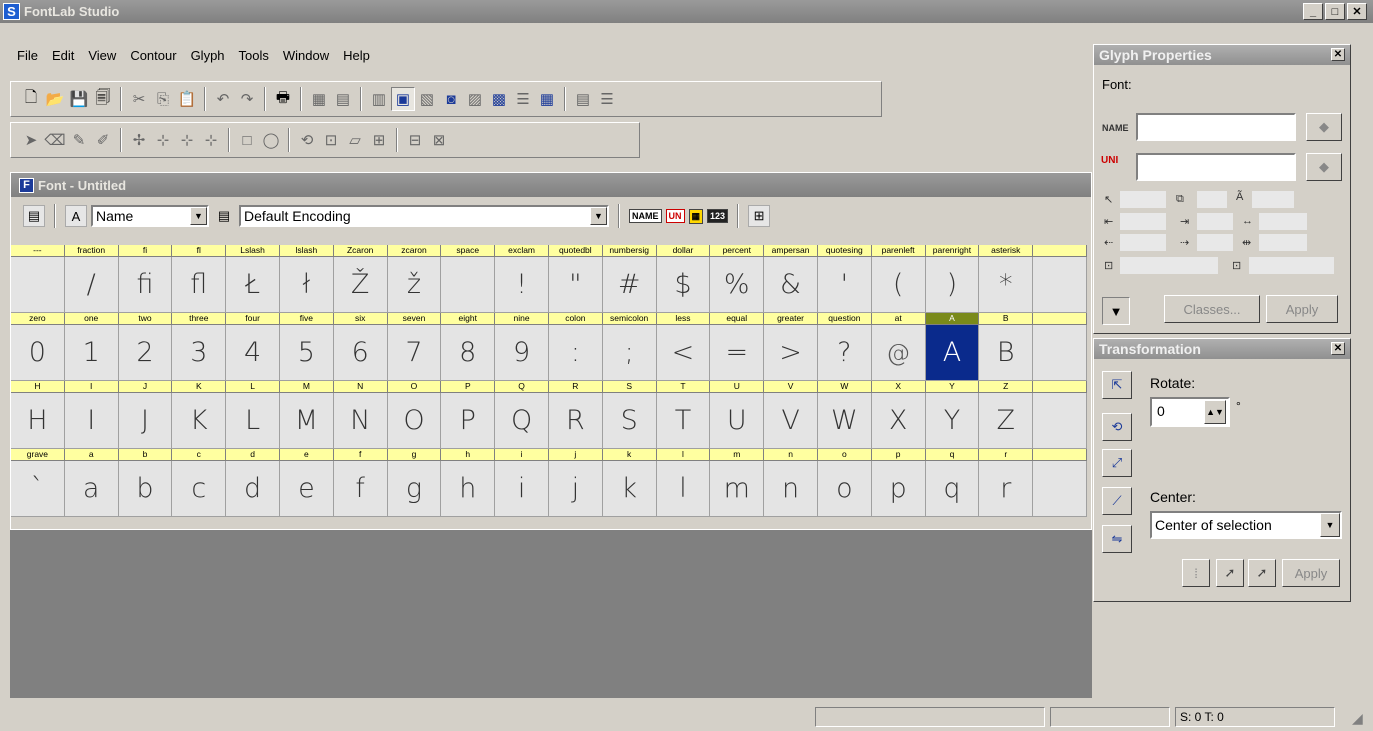  What do you see at coordinates (952, 285) in the screenshot?
I see `glyph-cell: )` at bounding box center [952, 285].